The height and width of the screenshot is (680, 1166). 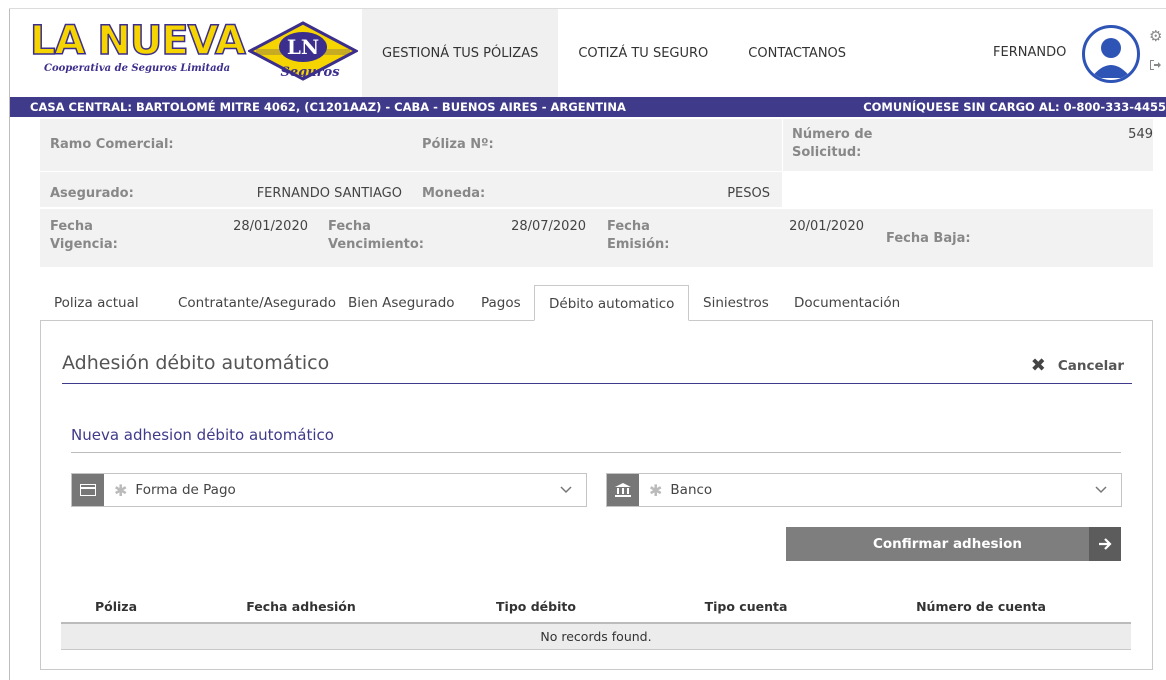 I want to click on col-fecha-adhesion: Fecha adhesión, so click(x=301, y=606).